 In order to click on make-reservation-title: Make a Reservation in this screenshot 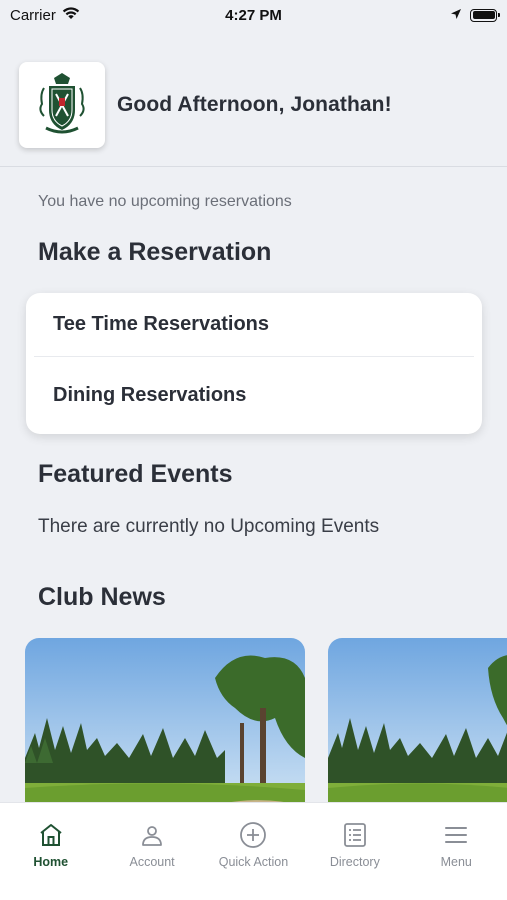, I will do `click(155, 252)`.